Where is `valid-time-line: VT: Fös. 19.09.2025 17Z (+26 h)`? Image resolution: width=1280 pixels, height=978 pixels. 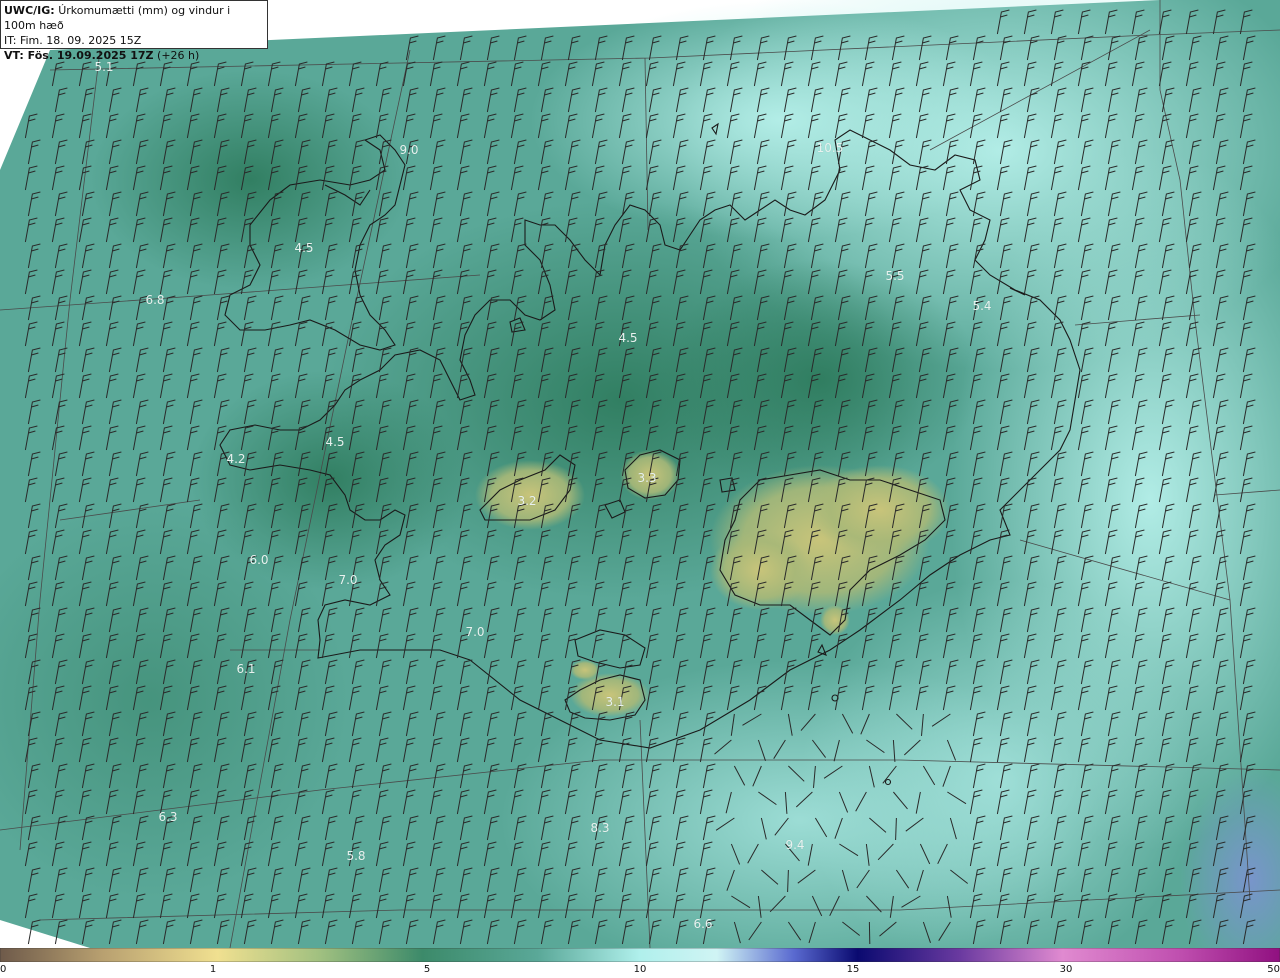
valid-time-line: VT: Fös. 19.09.2025 17Z (+26 h) is located at coordinates (134, 55).